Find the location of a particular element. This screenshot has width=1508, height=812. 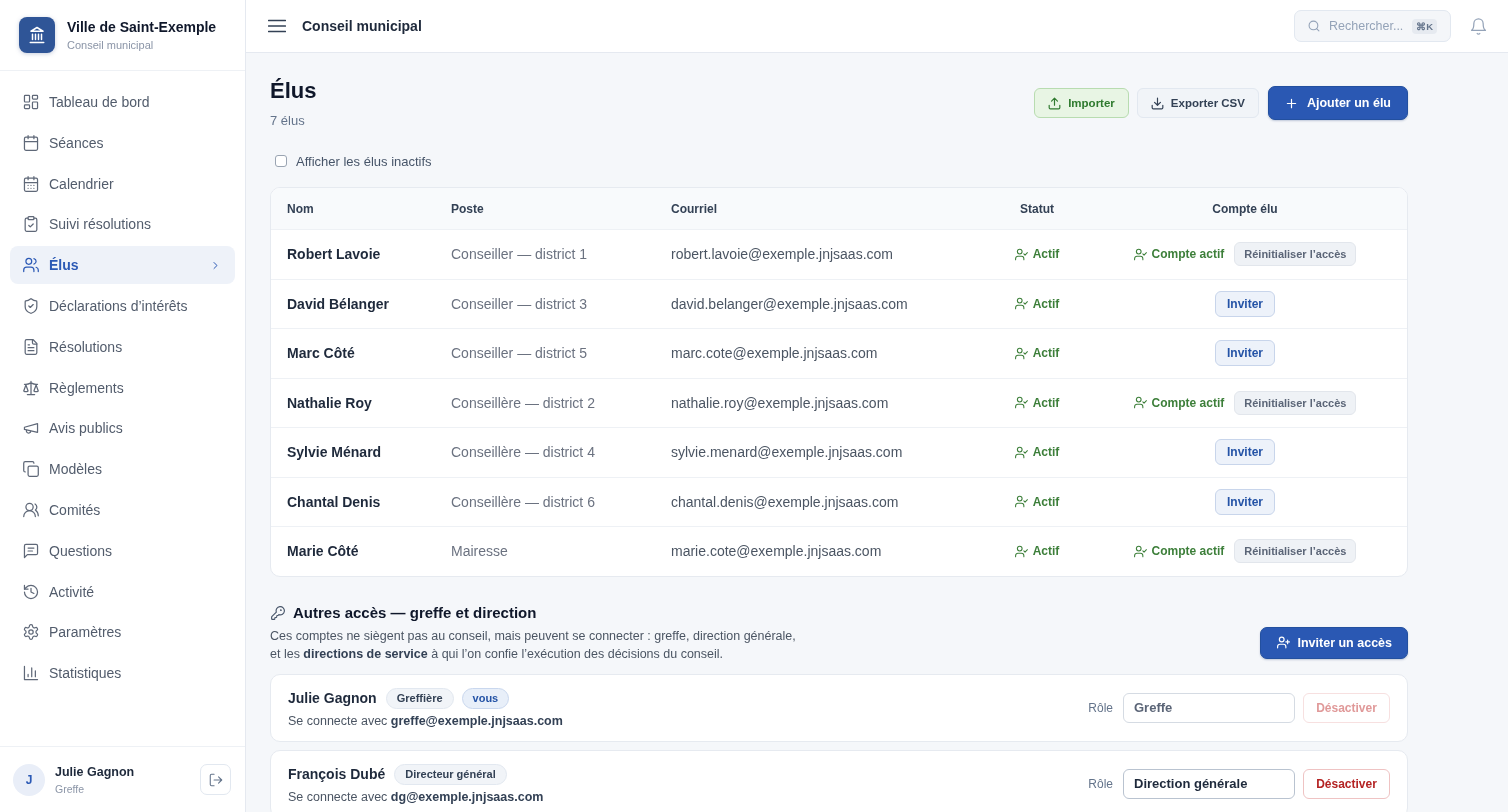

member-count: 7 élus is located at coordinates (288, 121).